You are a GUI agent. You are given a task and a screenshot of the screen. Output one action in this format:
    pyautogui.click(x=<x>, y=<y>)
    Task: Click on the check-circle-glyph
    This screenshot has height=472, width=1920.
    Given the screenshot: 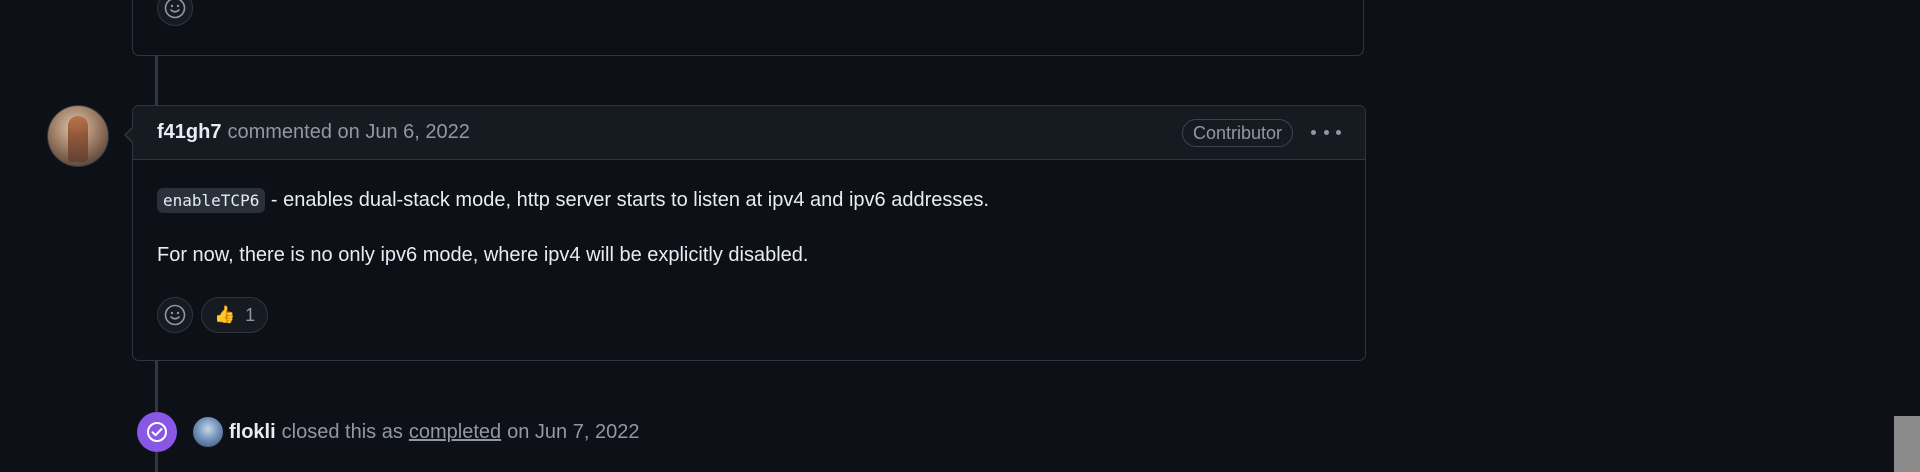 What is the action you would take?
    pyautogui.click(x=157, y=432)
    